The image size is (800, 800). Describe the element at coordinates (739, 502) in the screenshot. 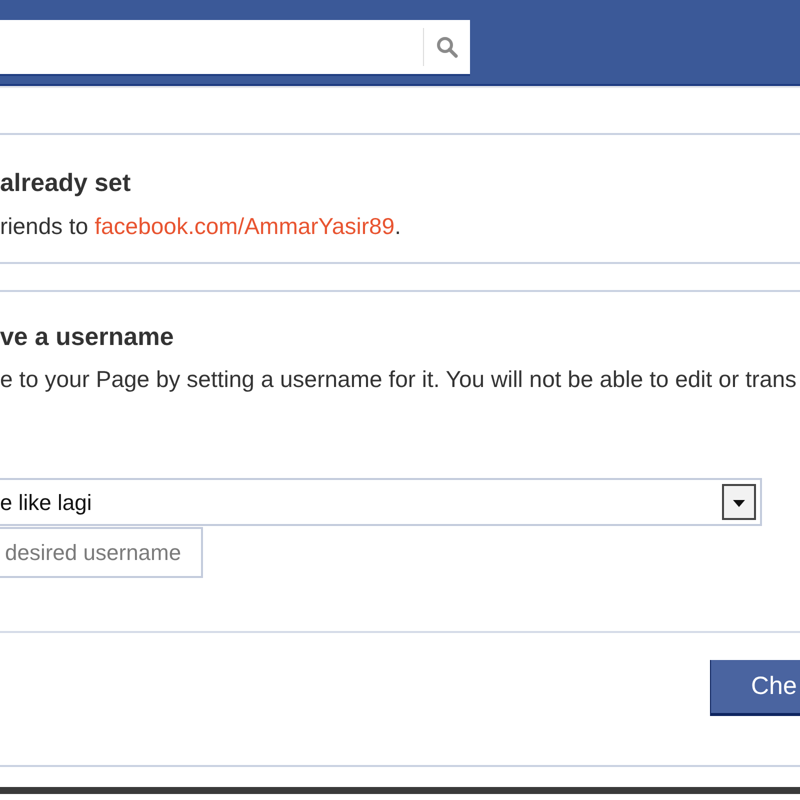

I see `caret-icon` at that location.